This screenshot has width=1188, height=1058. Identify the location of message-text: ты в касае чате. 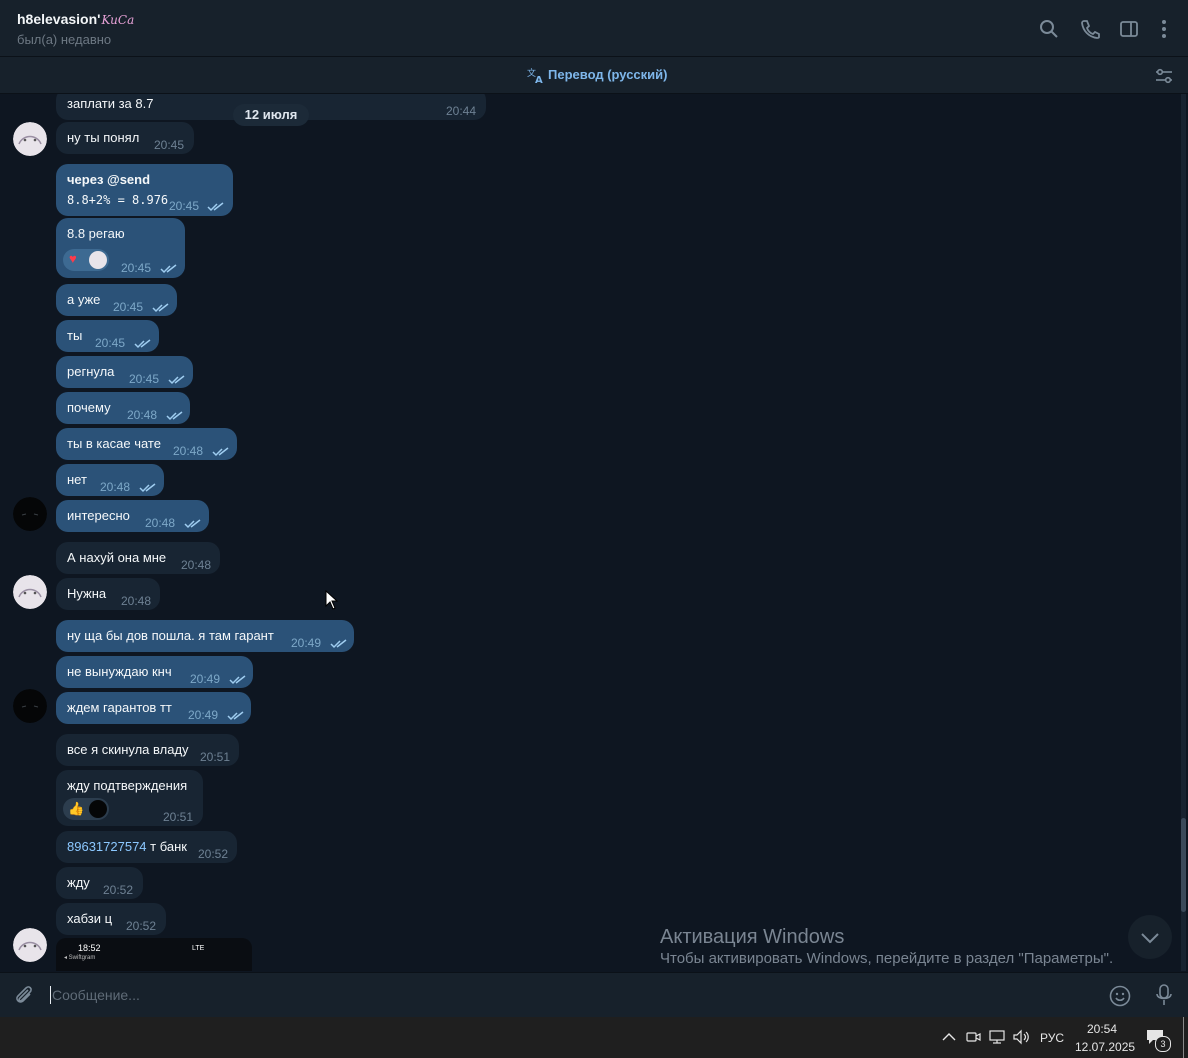
(114, 443).